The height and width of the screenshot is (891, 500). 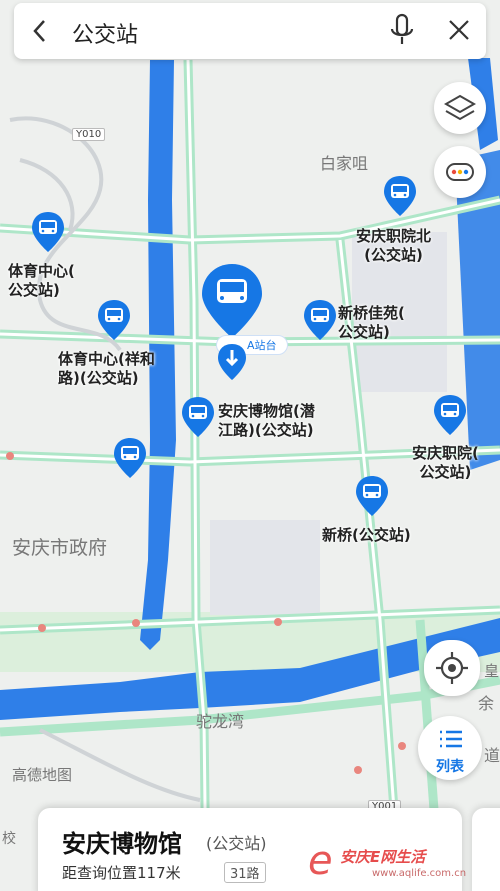 What do you see at coordinates (40, 33) in the screenshot?
I see `back-icon` at bounding box center [40, 33].